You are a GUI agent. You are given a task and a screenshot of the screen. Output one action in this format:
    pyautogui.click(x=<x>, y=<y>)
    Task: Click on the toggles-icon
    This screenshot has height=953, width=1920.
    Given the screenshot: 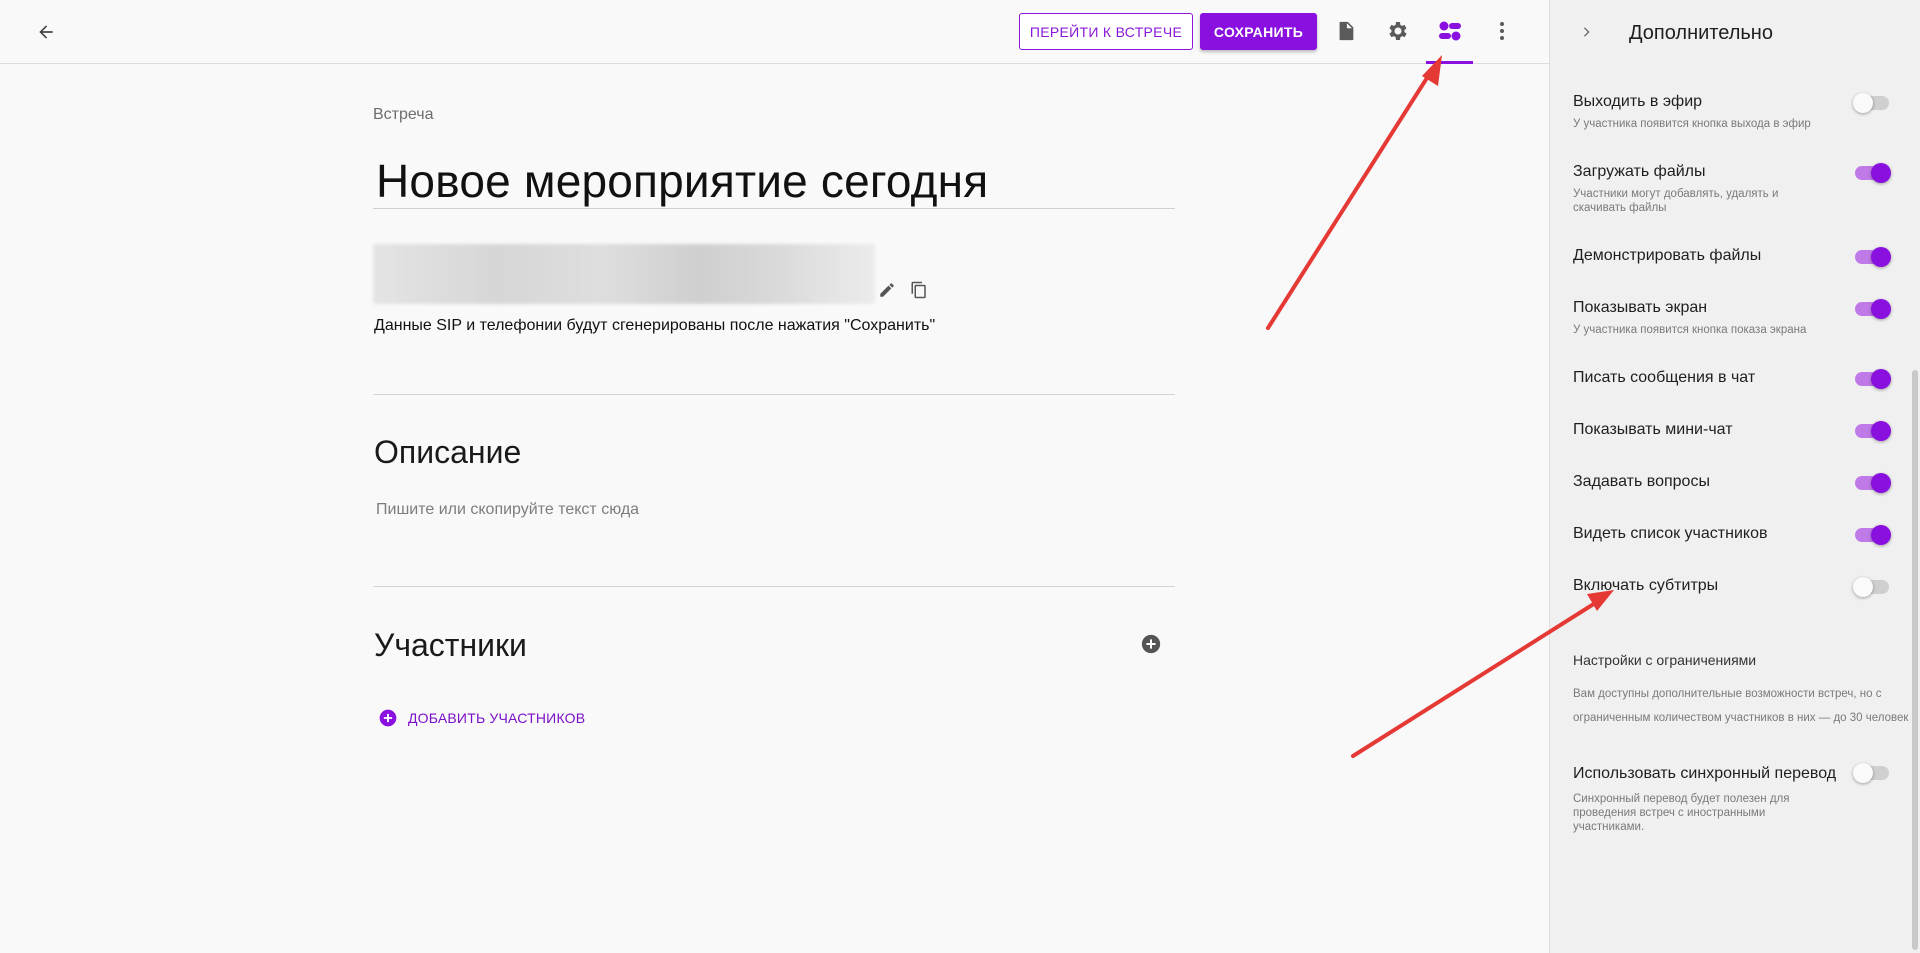 What is the action you would take?
    pyautogui.click(x=1450, y=31)
    